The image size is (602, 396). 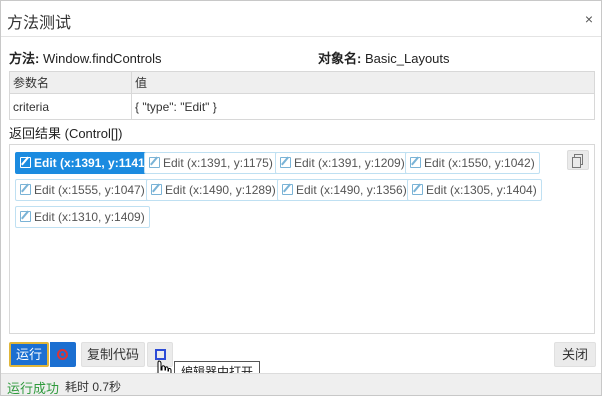 What do you see at coordinates (66, 133) in the screenshot?
I see `result-title: 返回结果 (Control[])` at bounding box center [66, 133].